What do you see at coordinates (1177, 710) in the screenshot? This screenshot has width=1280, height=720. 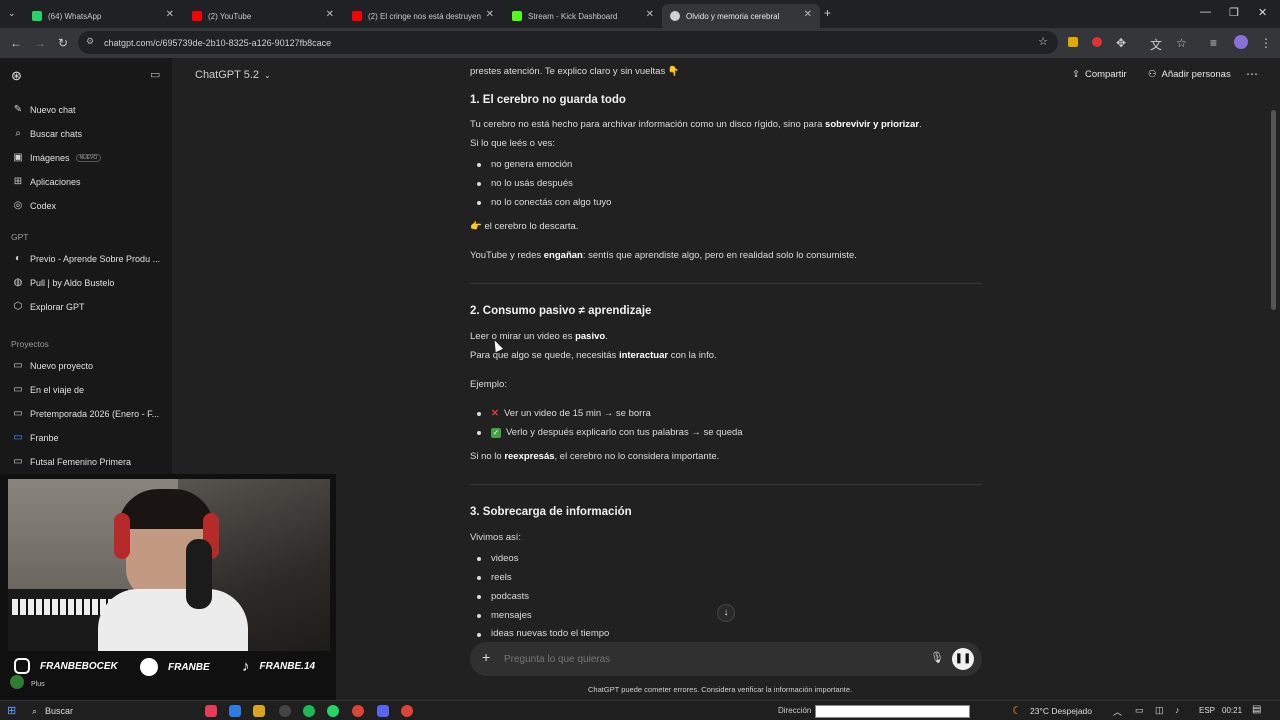 I see `volume-icon: ♪` at bounding box center [1177, 710].